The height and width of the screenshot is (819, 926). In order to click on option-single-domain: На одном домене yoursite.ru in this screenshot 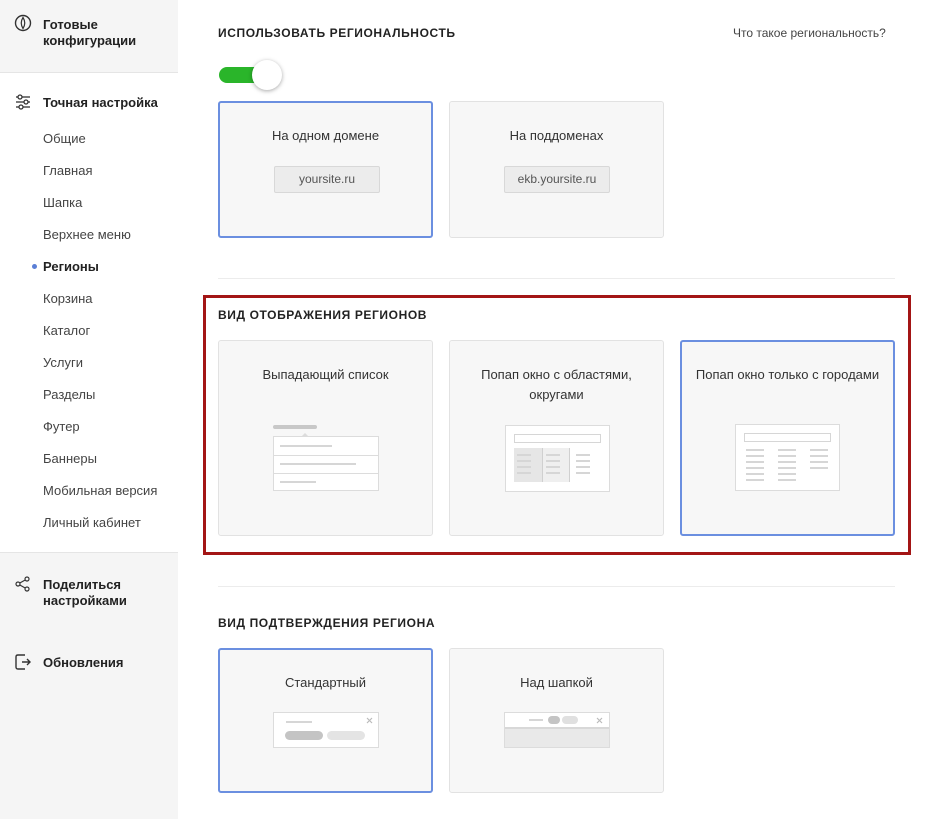, I will do `click(325, 169)`.